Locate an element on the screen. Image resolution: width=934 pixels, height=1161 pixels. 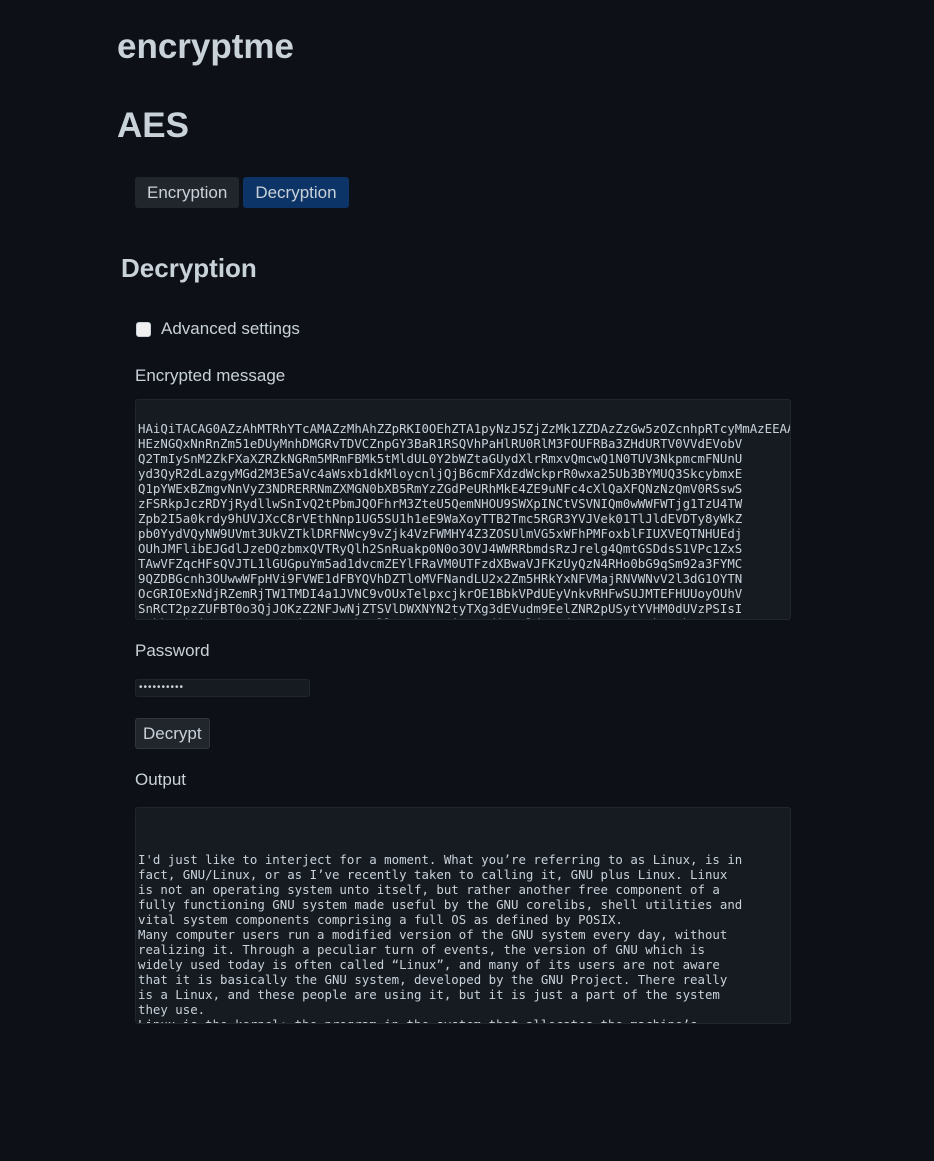
tab-decryption: Decryption is located at coordinates (296, 192).